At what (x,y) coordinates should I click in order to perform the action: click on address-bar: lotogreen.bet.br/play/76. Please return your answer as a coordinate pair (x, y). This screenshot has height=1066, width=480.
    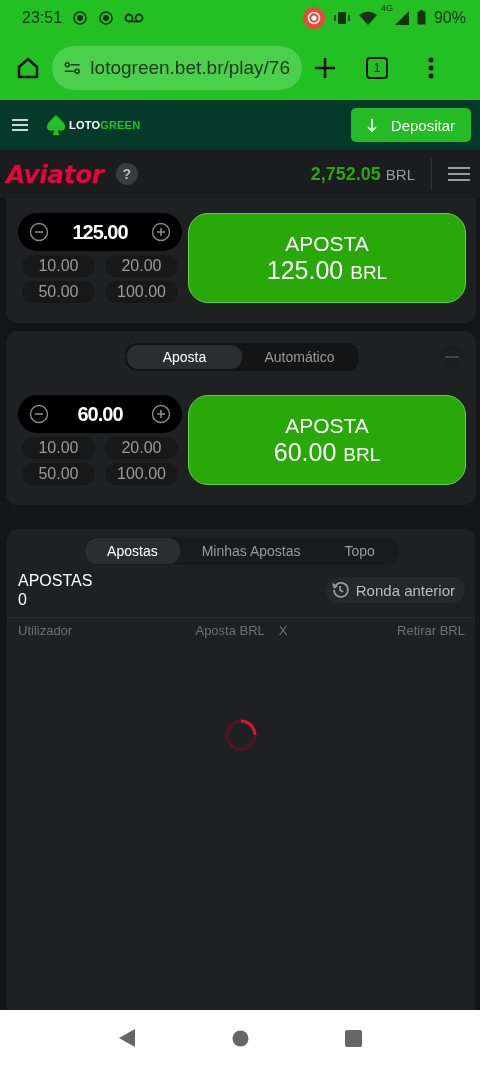
    Looking at the image, I should click on (177, 67).